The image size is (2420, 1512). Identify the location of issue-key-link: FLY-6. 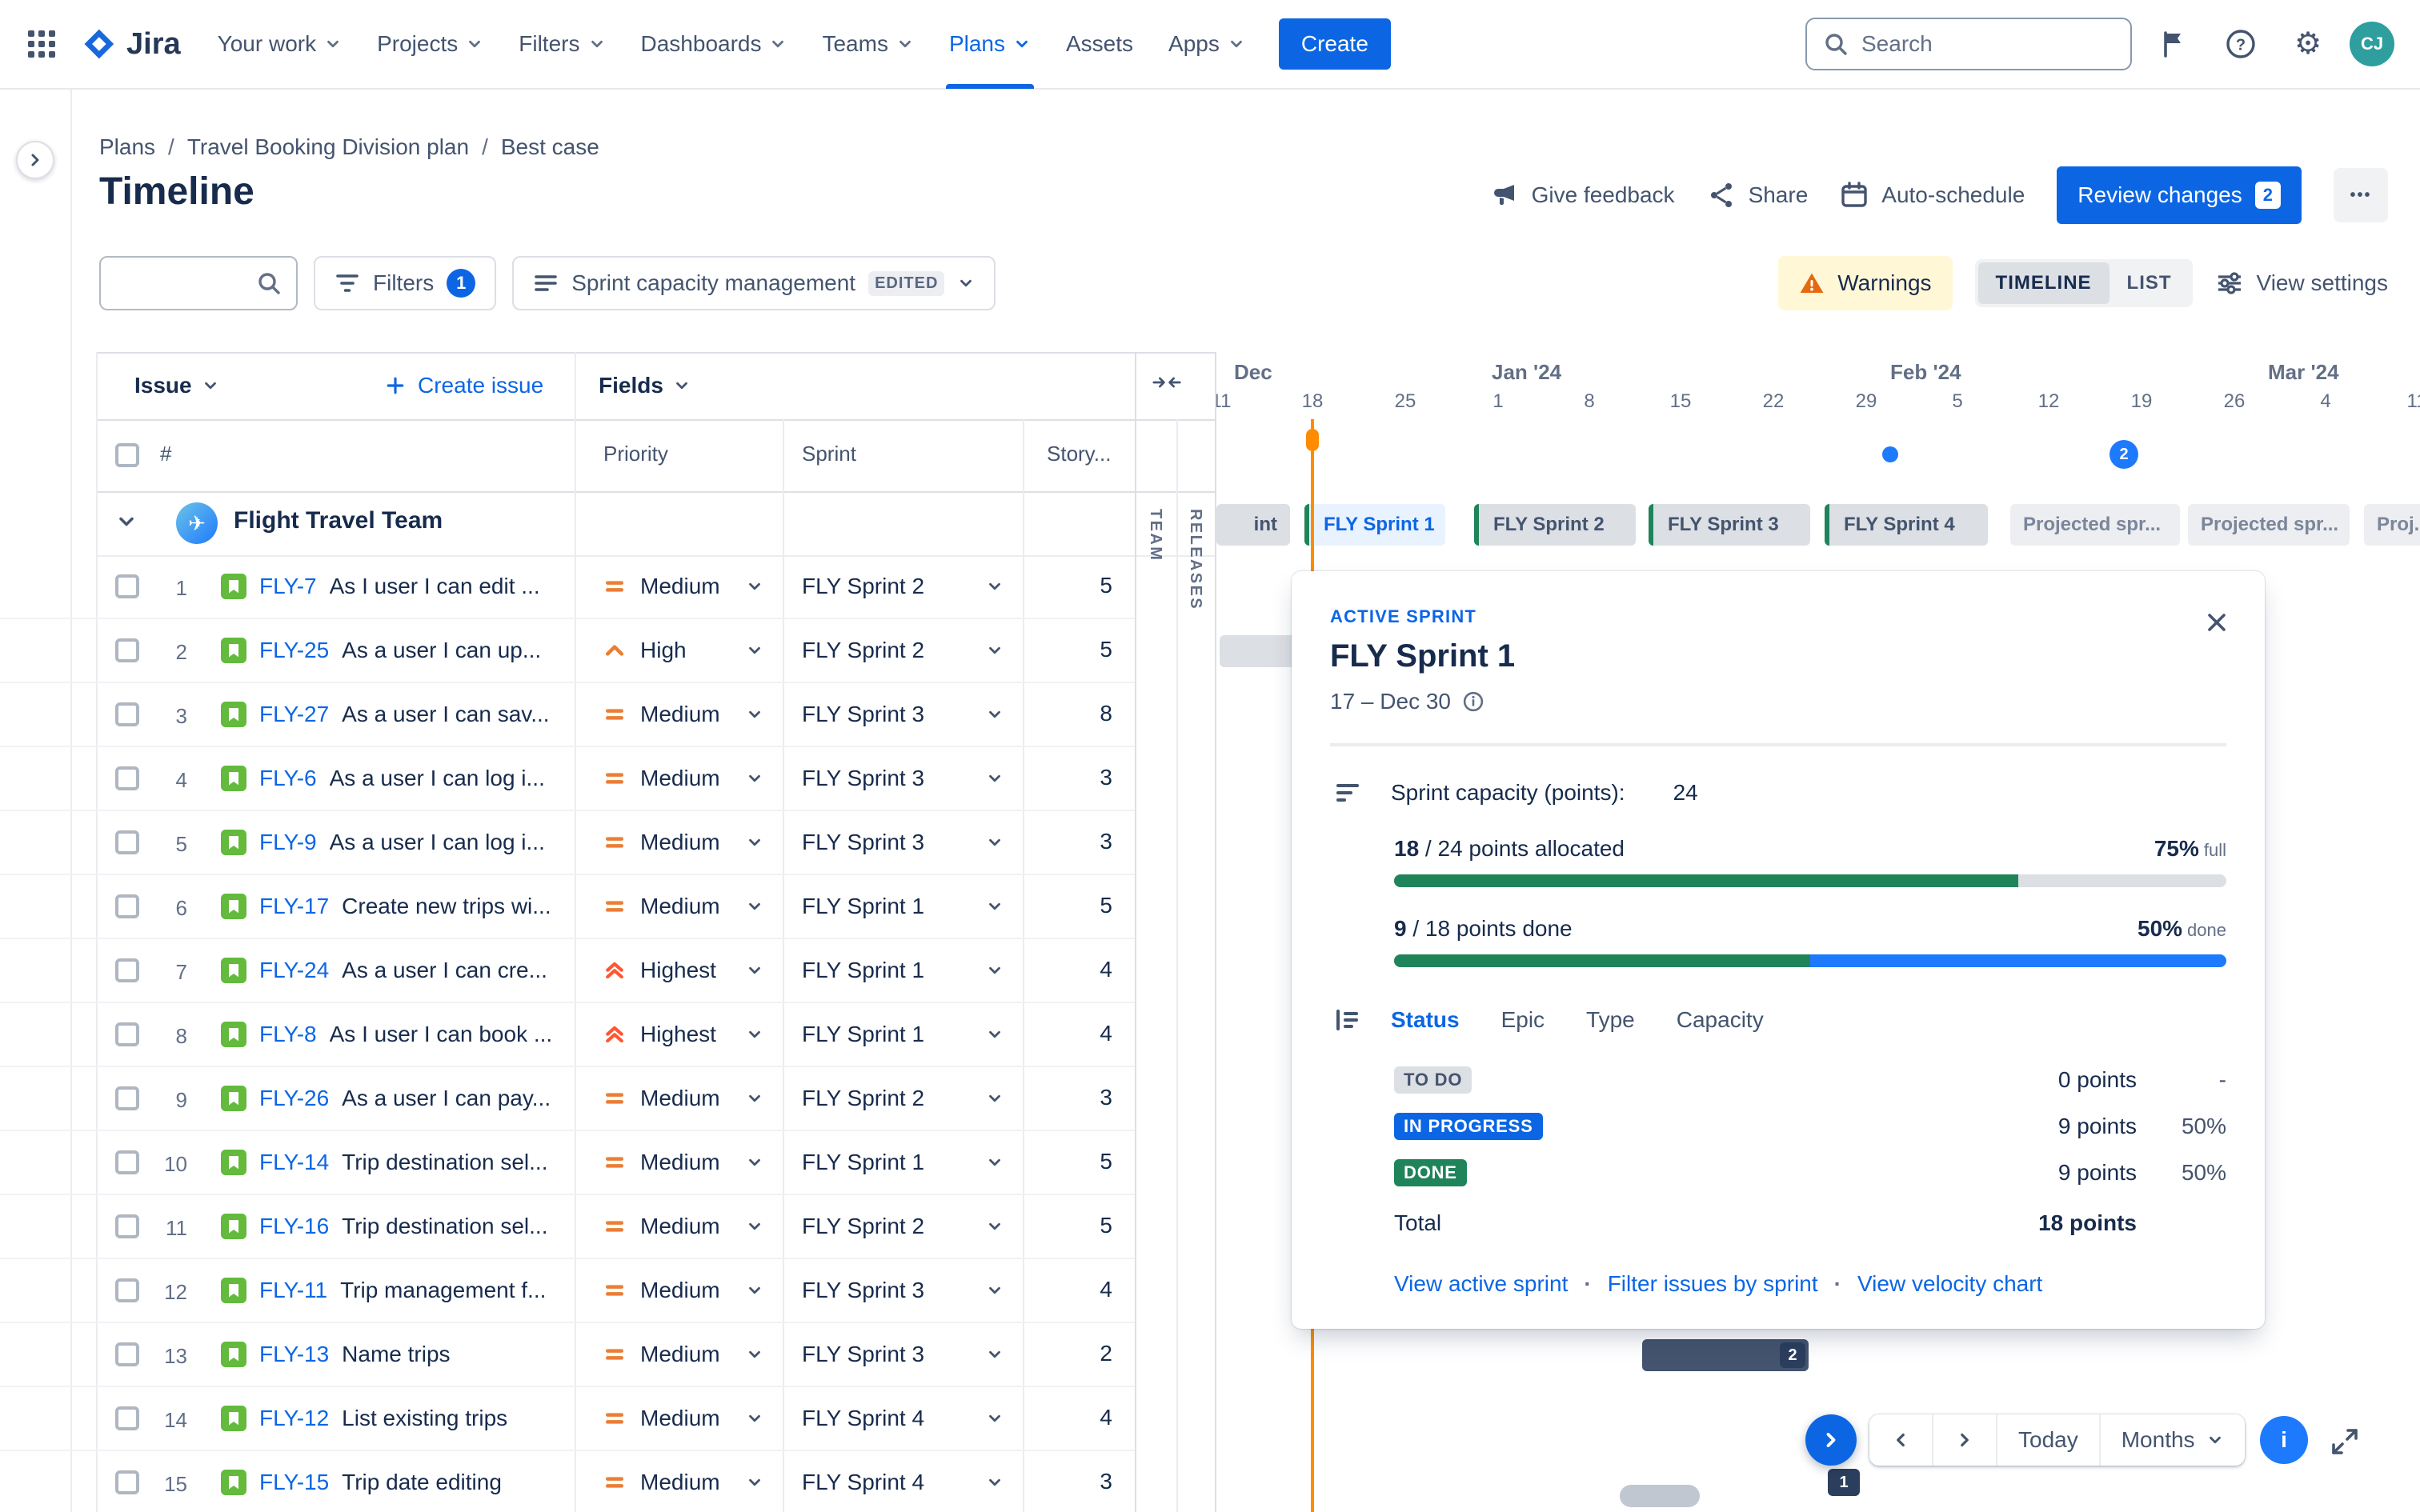
(288, 778).